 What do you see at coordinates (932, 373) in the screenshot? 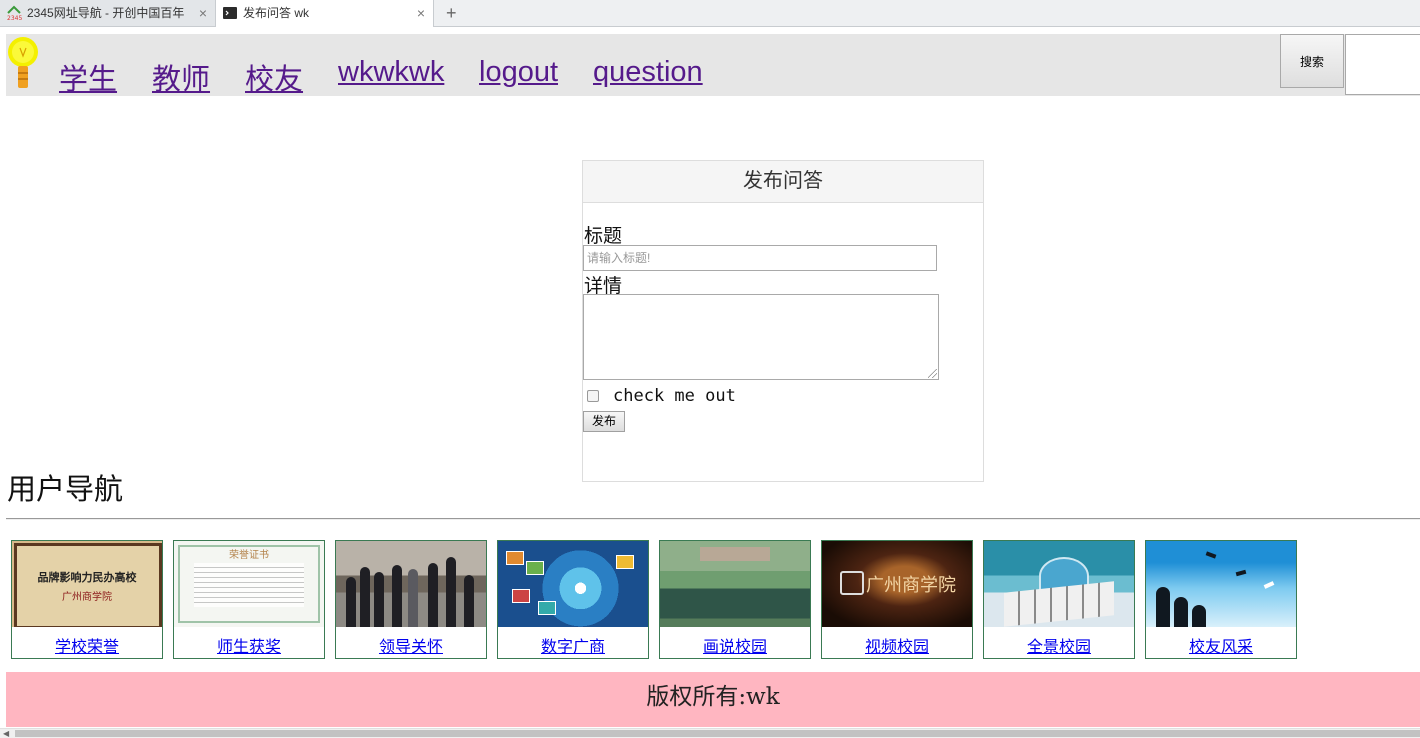
I see `resize-grip-icon` at bounding box center [932, 373].